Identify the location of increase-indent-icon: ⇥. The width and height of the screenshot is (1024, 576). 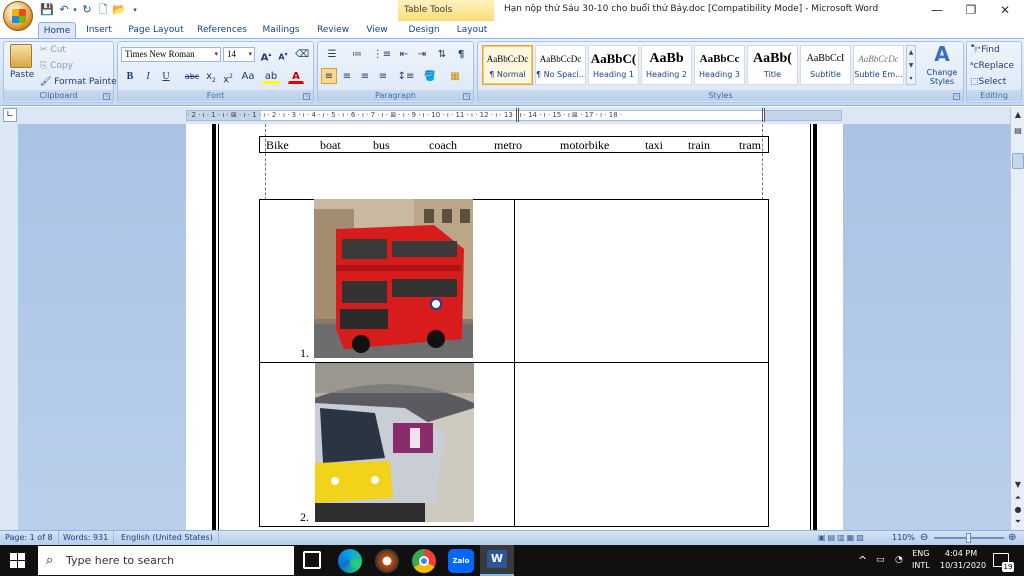
(422, 54).